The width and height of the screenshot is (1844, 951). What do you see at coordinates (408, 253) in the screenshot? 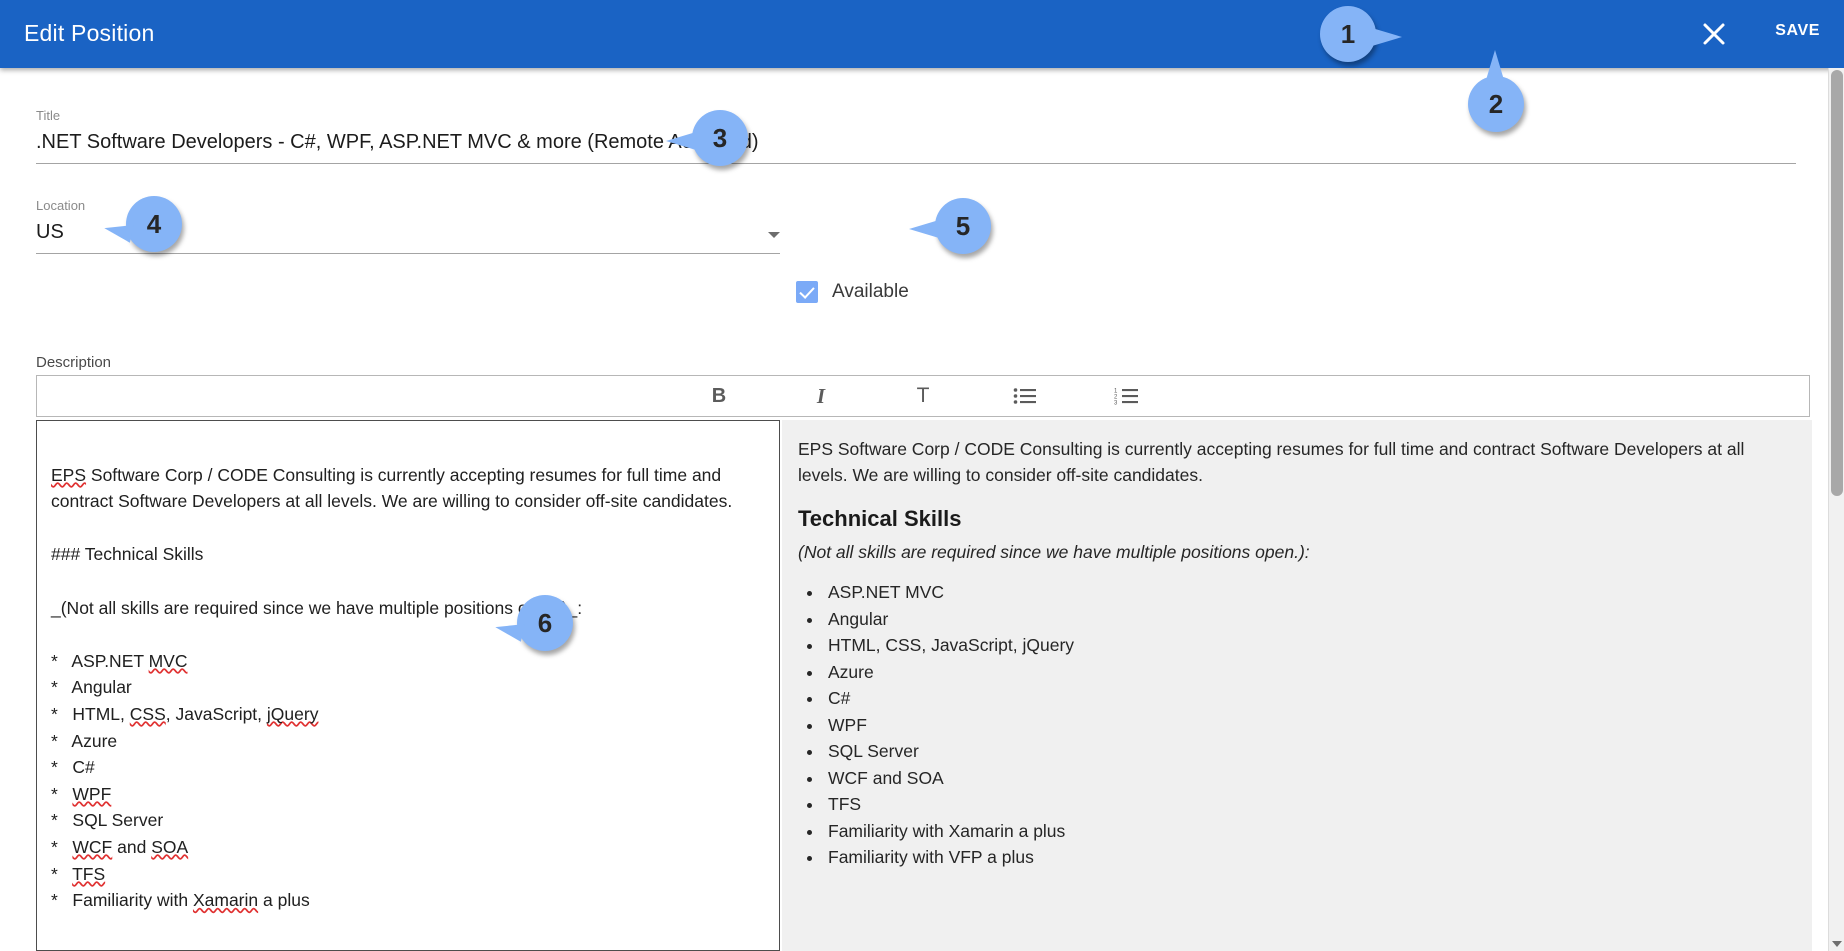
I see `location-field-underline` at bounding box center [408, 253].